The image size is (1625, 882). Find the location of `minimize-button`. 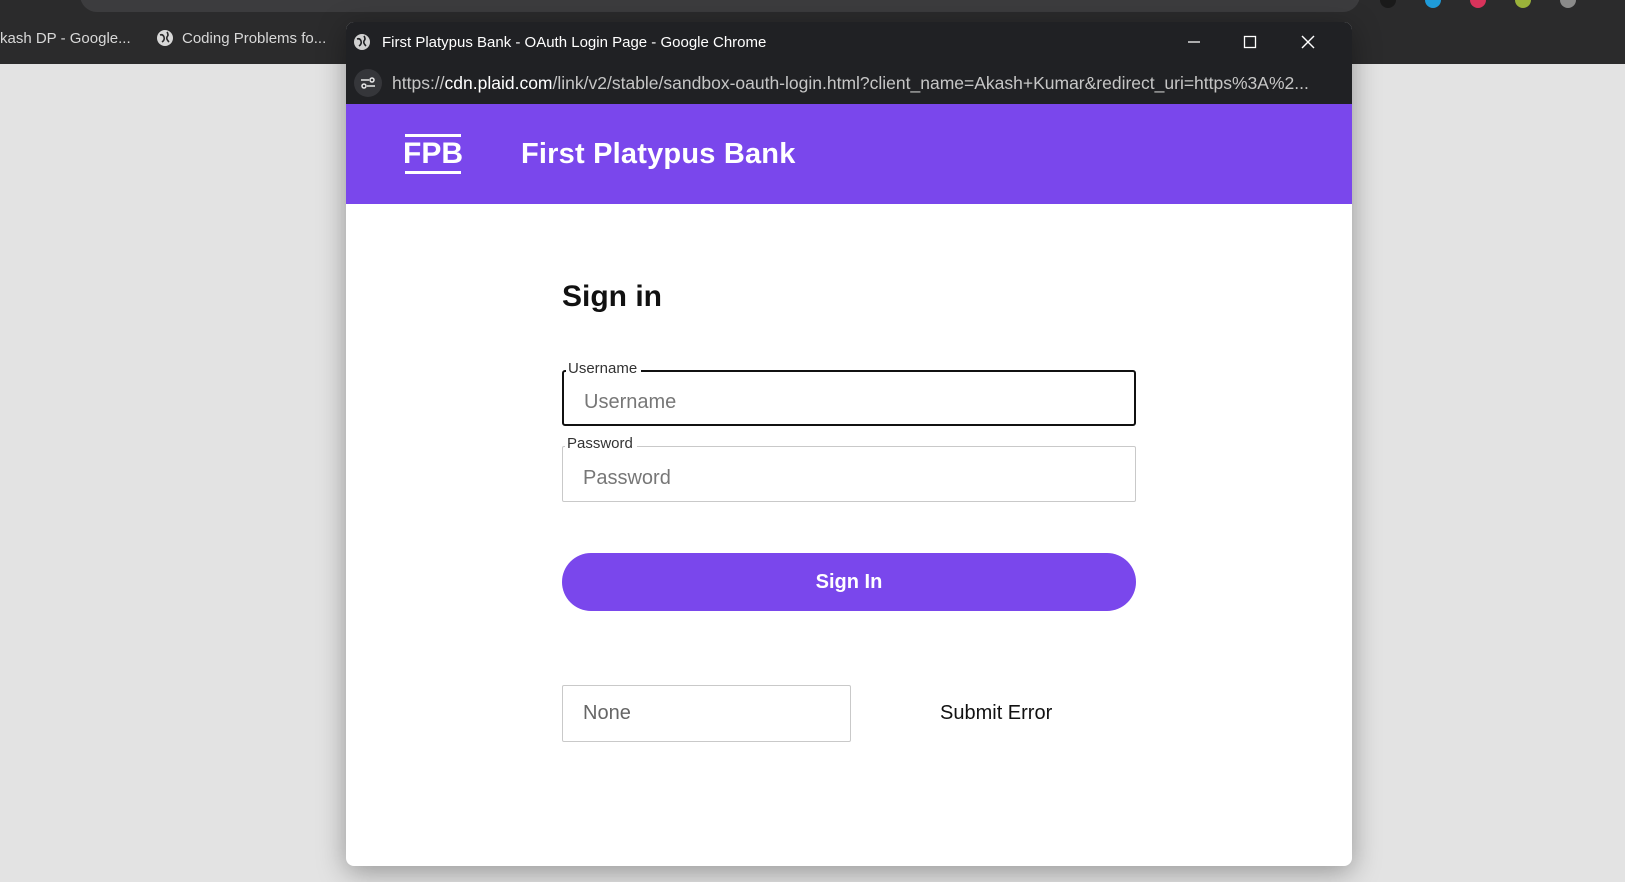

minimize-button is located at coordinates (1194, 42).